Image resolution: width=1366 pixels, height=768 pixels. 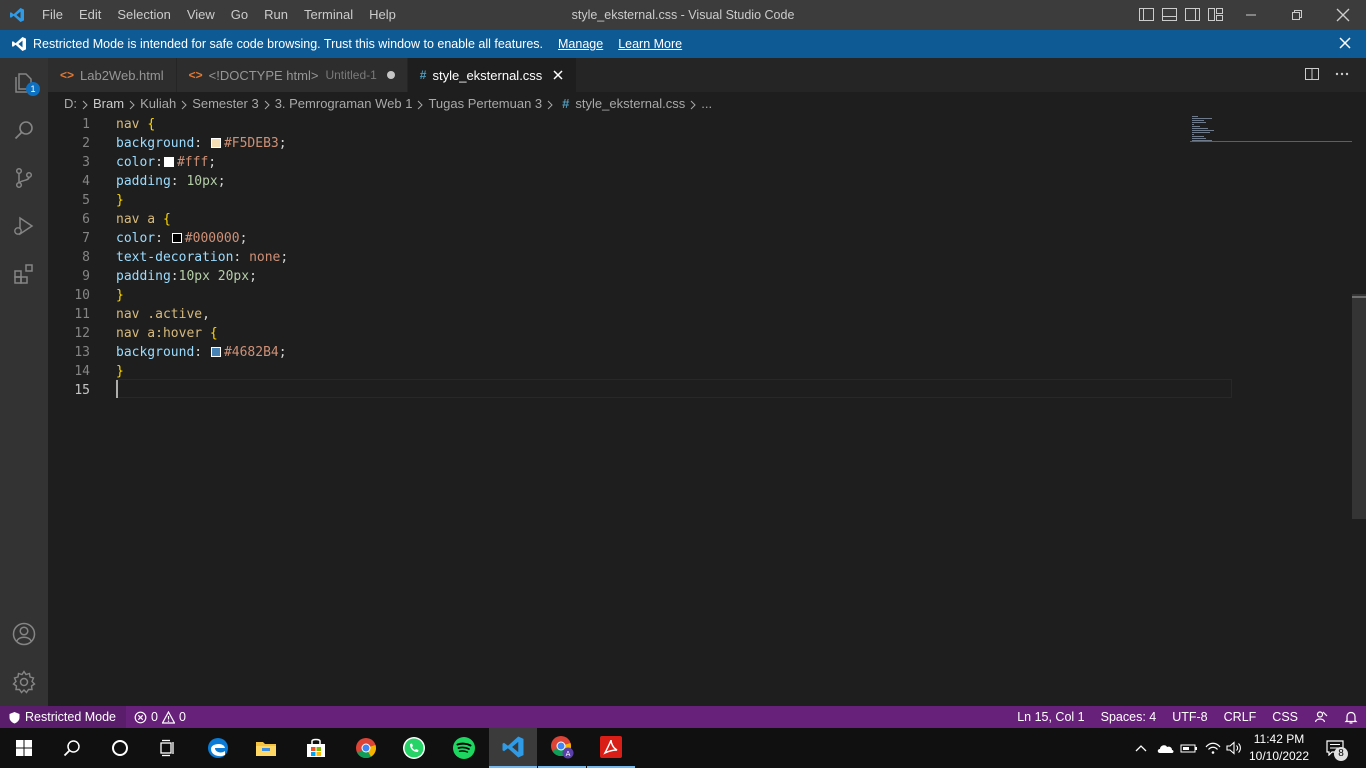 What do you see at coordinates (1297, 15) in the screenshot?
I see `restore-icon` at bounding box center [1297, 15].